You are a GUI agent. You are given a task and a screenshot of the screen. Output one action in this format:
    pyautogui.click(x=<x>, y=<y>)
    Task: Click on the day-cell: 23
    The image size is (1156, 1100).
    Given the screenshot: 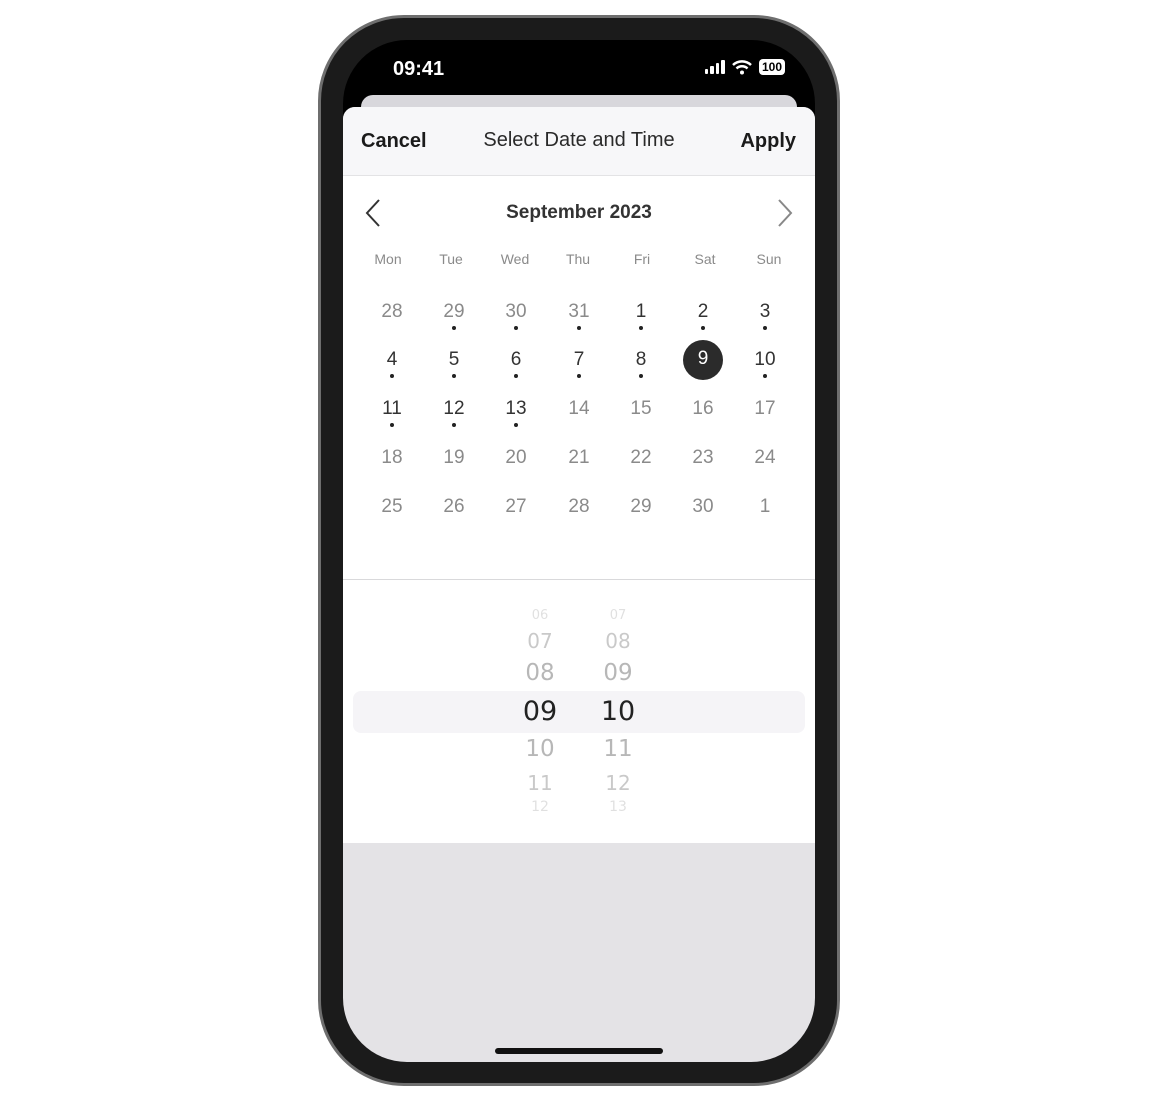 What is the action you would take?
    pyautogui.click(x=703, y=458)
    